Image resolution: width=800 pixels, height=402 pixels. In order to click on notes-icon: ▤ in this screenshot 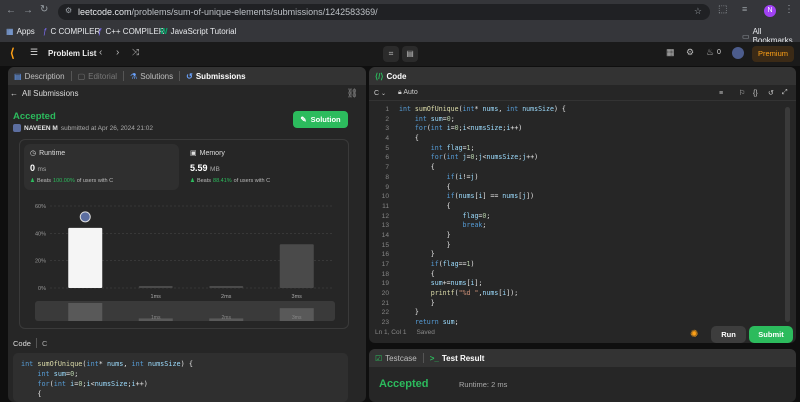, I will do `click(410, 54)`.